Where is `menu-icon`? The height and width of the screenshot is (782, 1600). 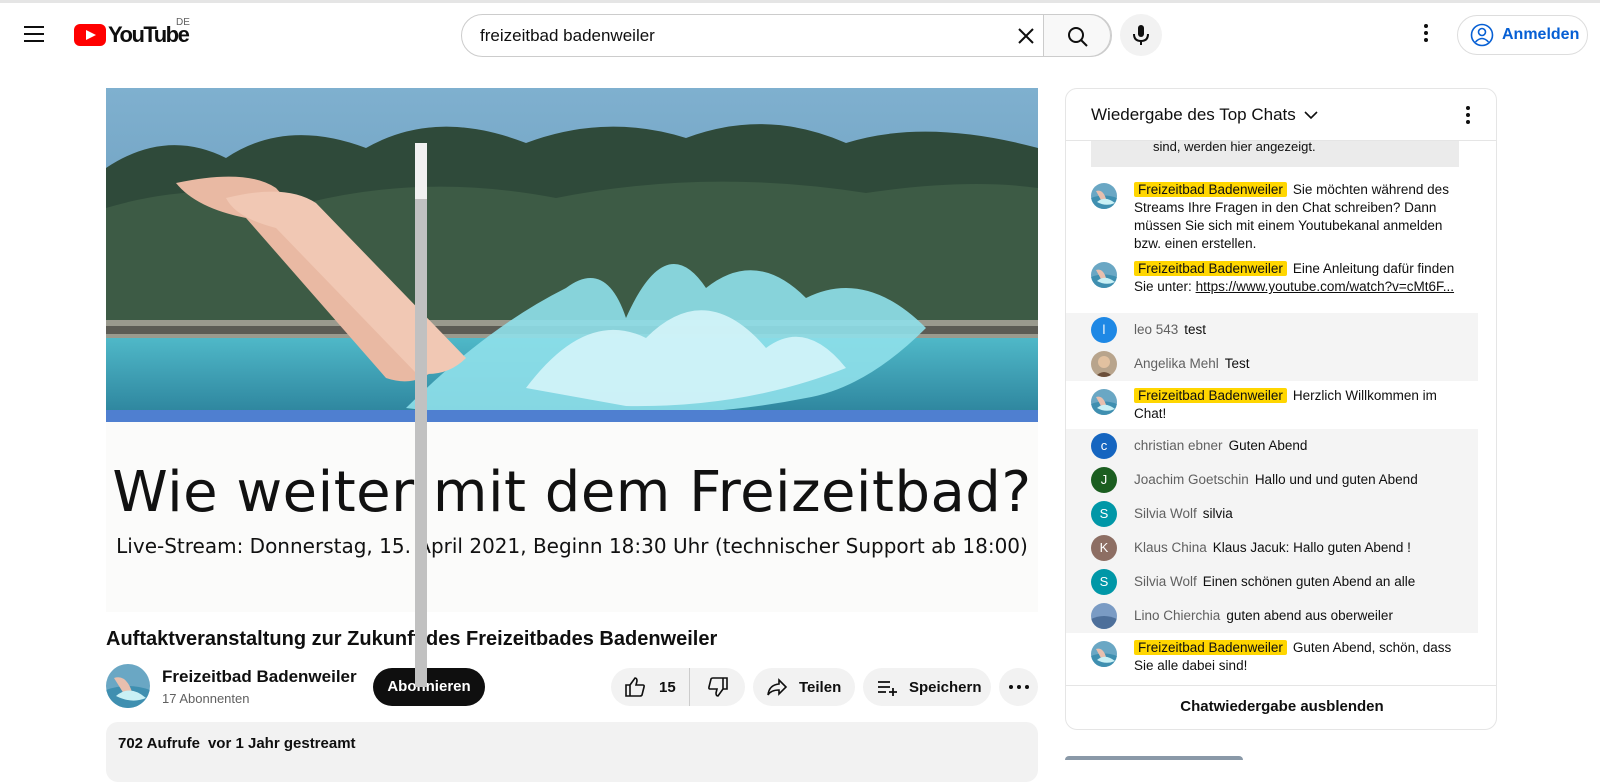
menu-icon is located at coordinates (34, 35).